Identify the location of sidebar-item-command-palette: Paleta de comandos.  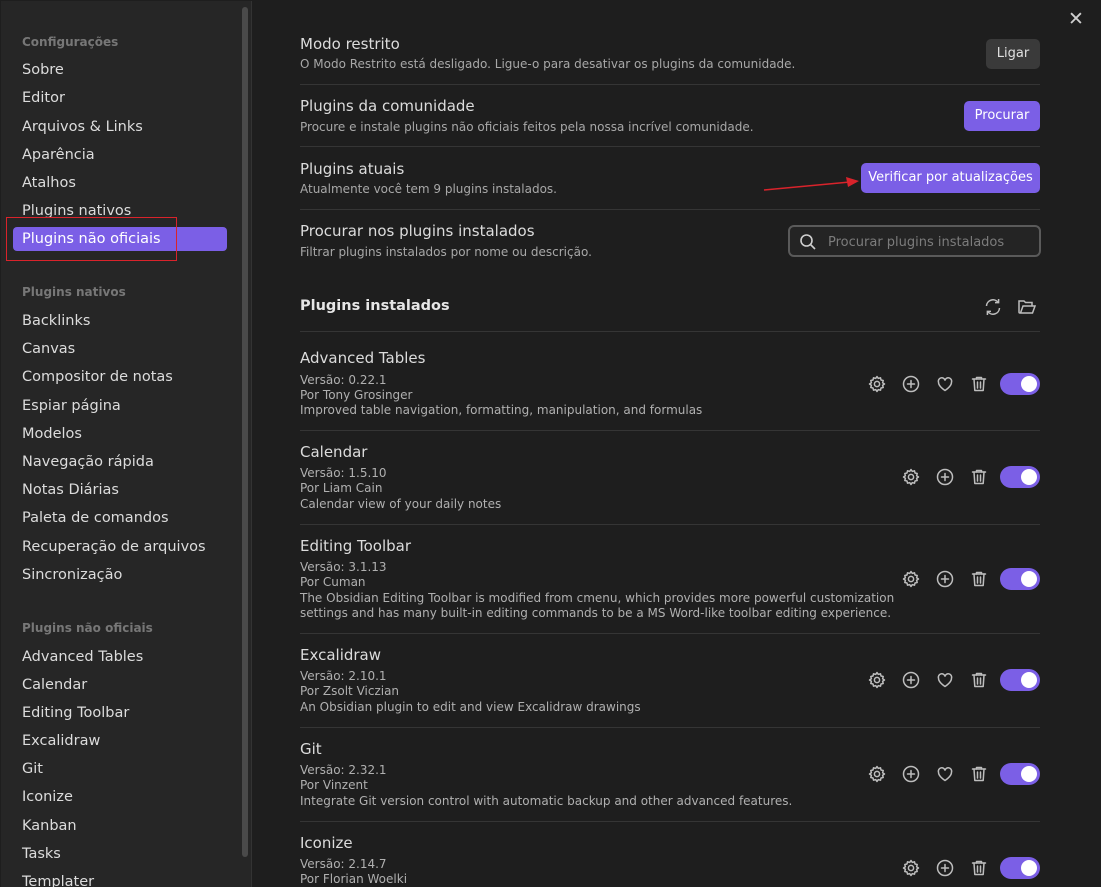
(95, 518).